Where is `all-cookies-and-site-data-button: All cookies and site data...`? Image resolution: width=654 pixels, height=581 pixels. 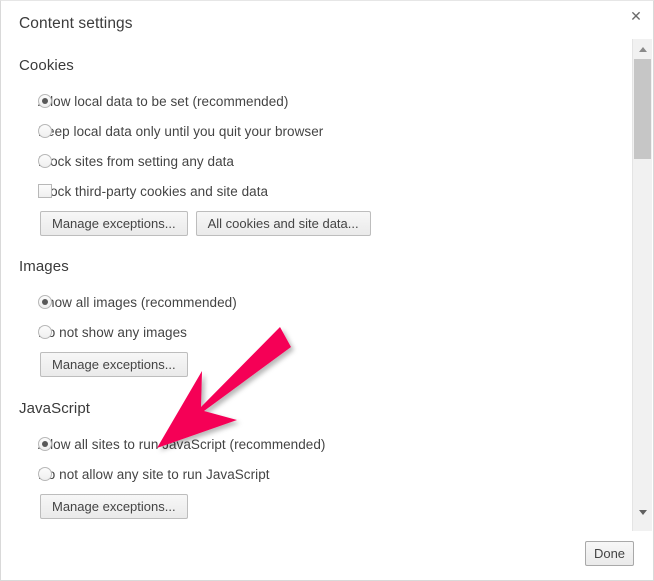
all-cookies-and-site-data-button: All cookies and site data... is located at coordinates (283, 223).